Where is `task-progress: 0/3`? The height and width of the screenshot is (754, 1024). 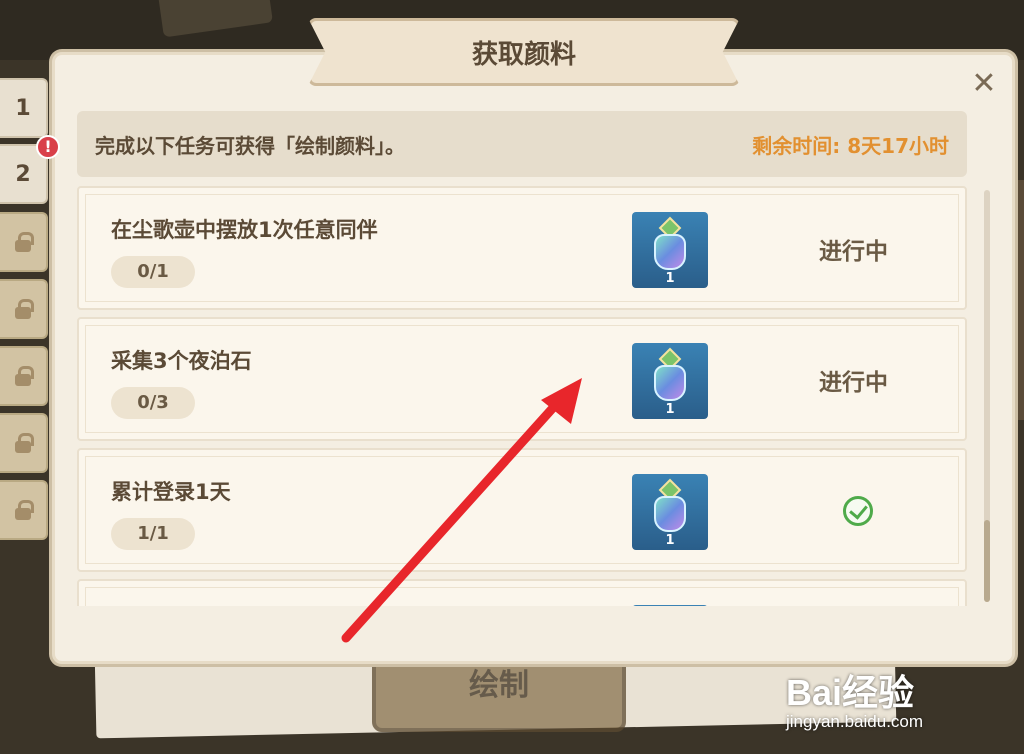 task-progress: 0/3 is located at coordinates (153, 403).